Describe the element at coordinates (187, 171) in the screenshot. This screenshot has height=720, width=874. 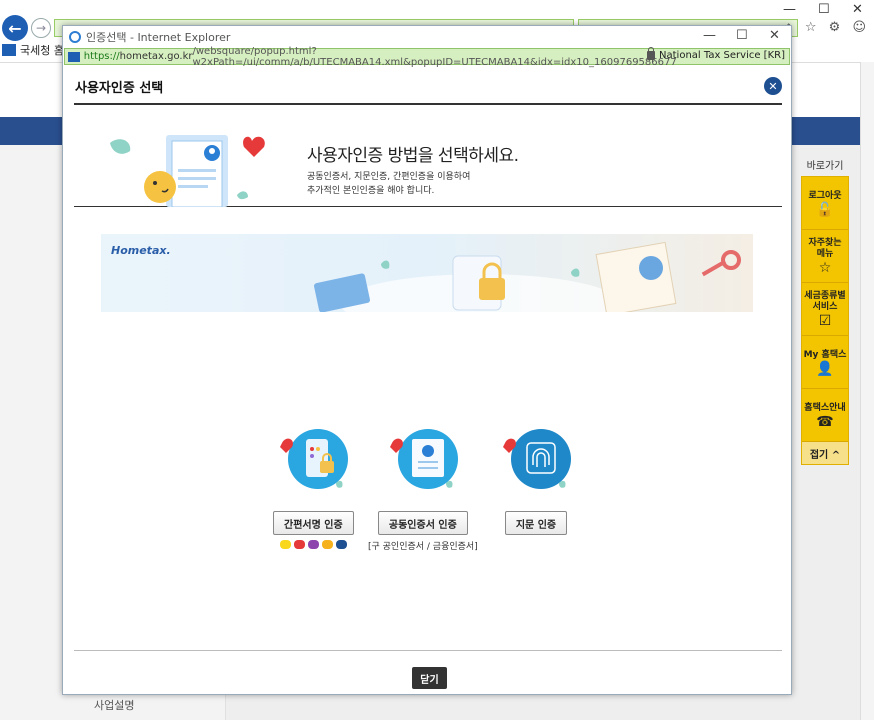
I see `certificate-illustration` at that location.